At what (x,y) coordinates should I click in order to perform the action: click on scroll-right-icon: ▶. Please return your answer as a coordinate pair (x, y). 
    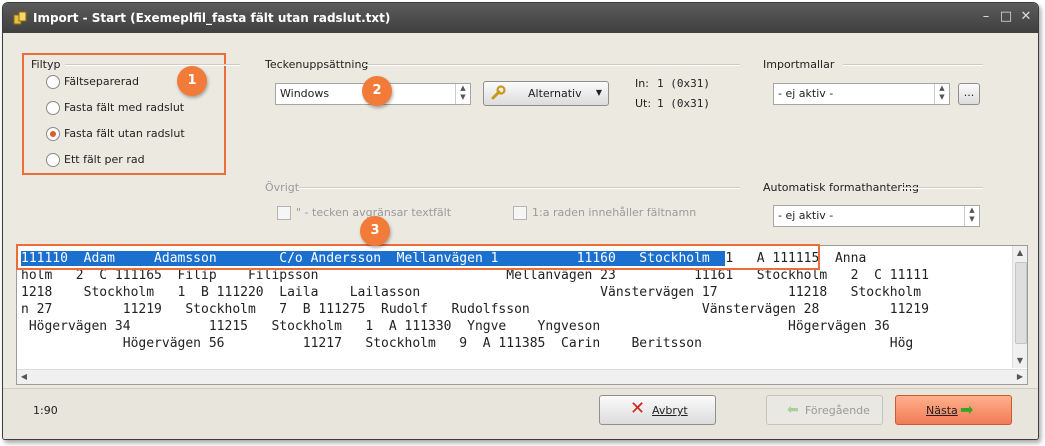
    Looking at the image, I should click on (1020, 377).